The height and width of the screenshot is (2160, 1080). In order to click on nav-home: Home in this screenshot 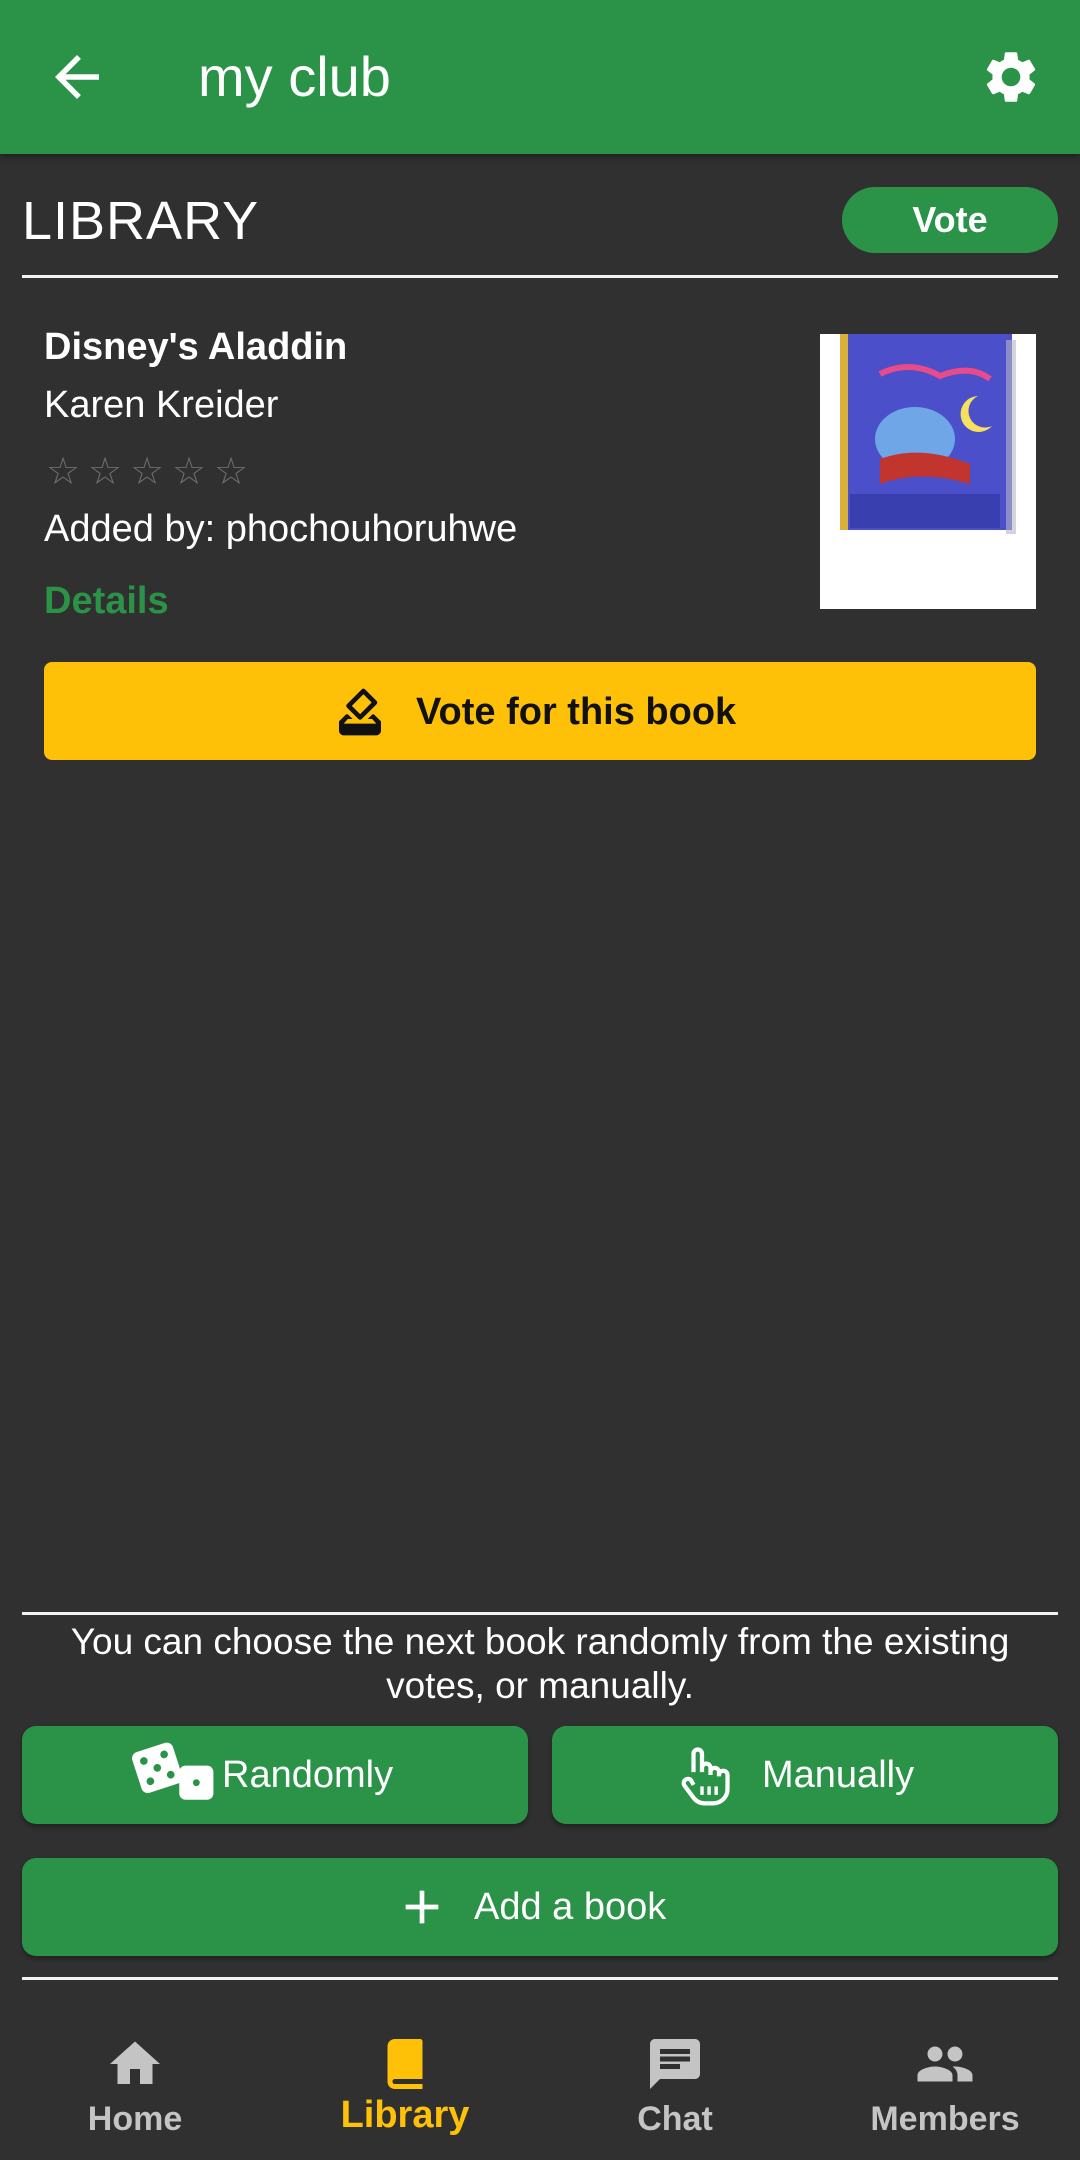, I will do `click(135, 2070)`.